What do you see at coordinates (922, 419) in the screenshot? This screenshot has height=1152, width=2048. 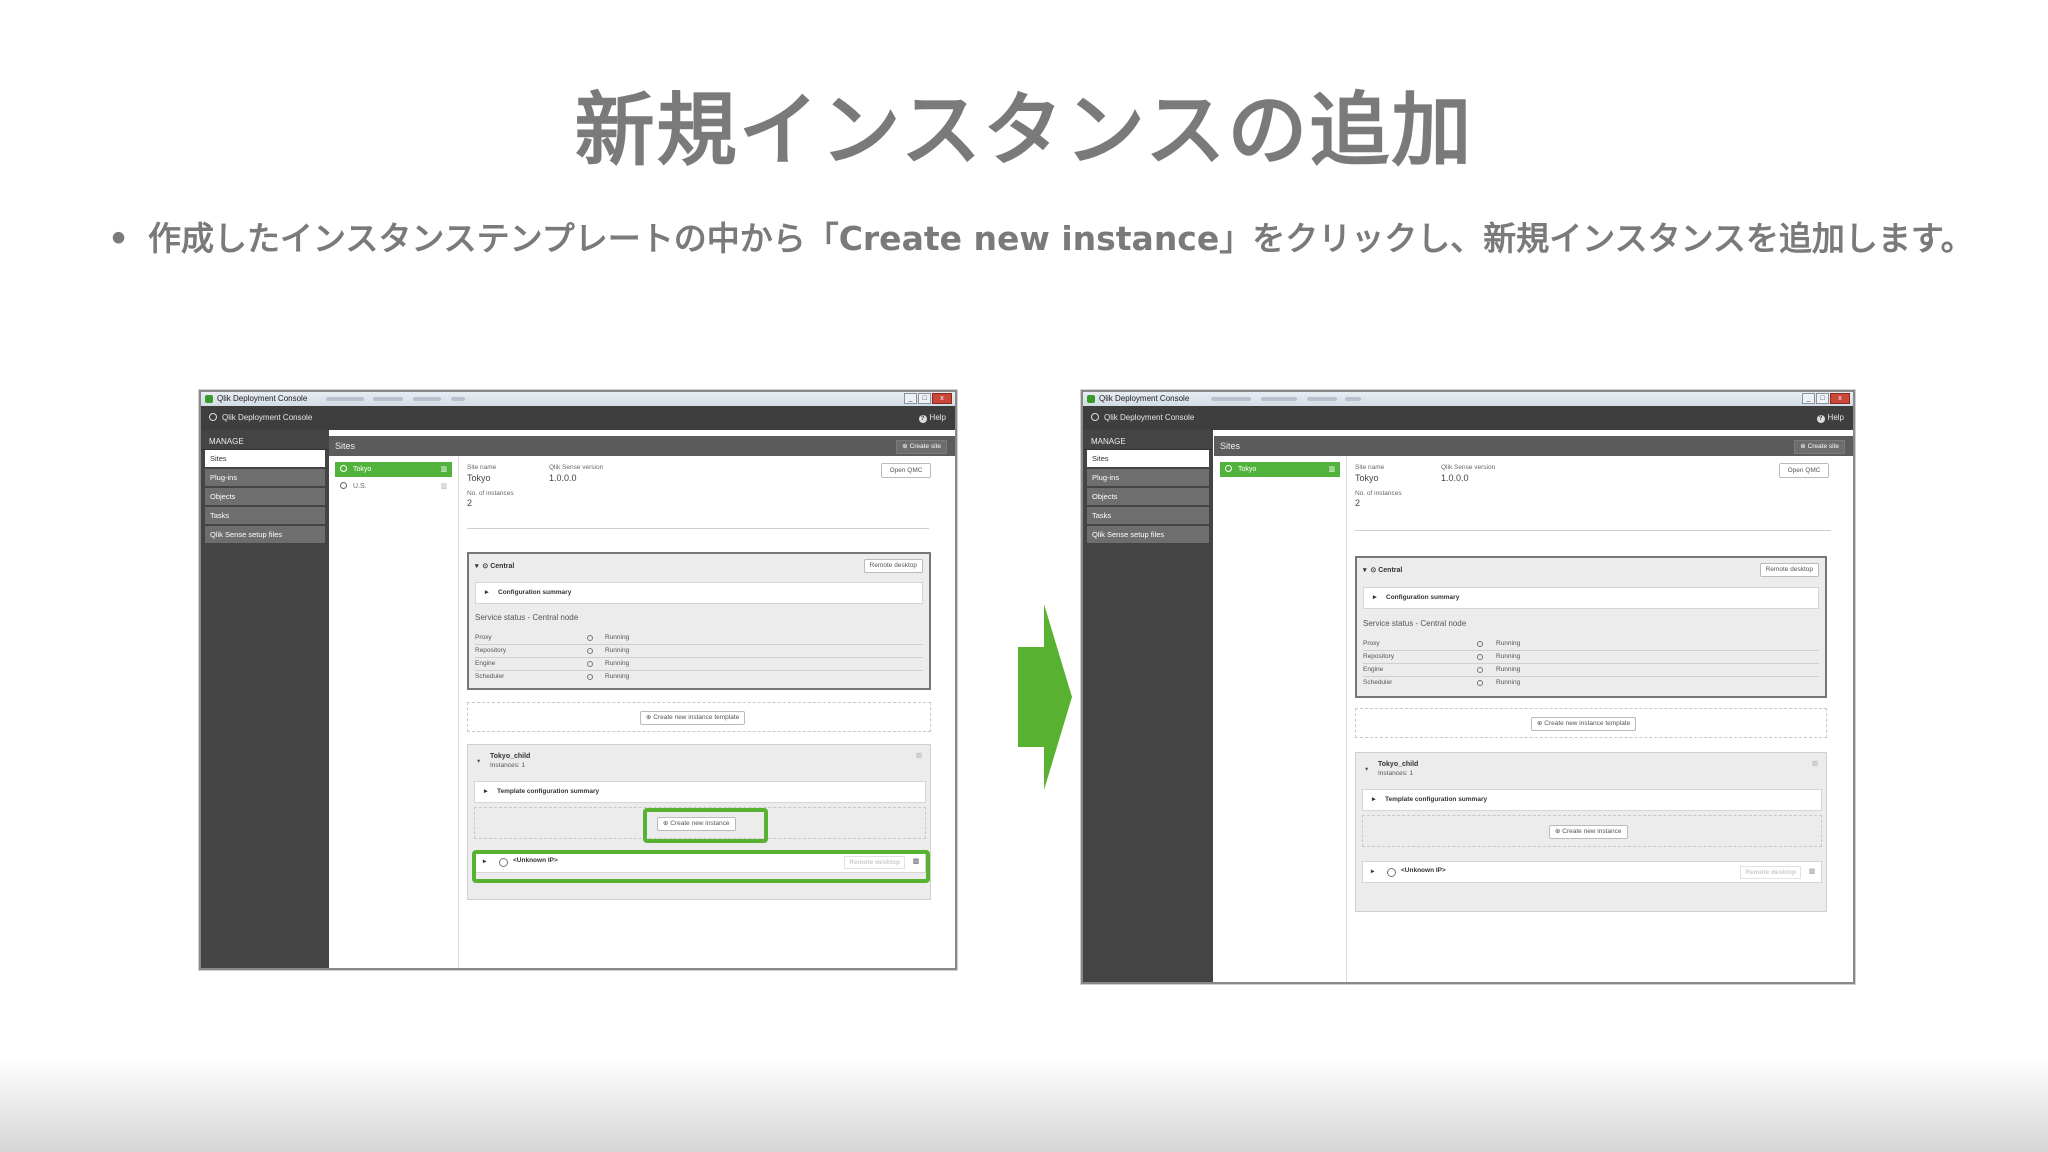 I see `help-icon: ?` at bounding box center [922, 419].